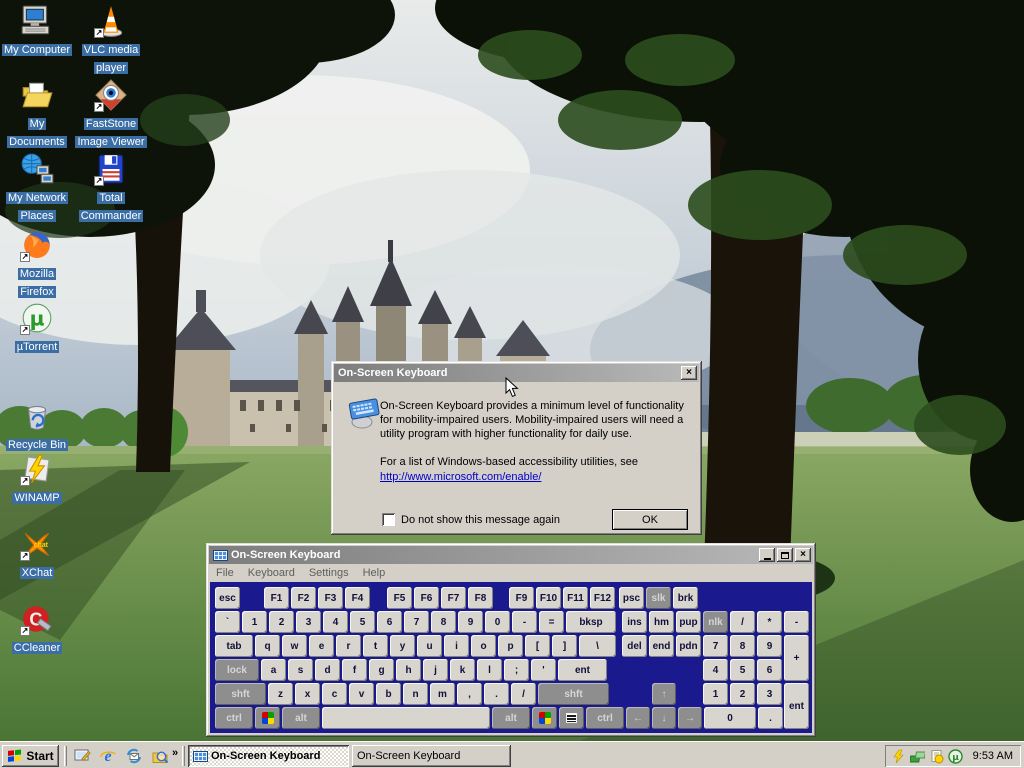 This screenshot has height=768, width=1024. Describe the element at coordinates (685, 598) in the screenshot. I see `key-brk: brk` at that location.